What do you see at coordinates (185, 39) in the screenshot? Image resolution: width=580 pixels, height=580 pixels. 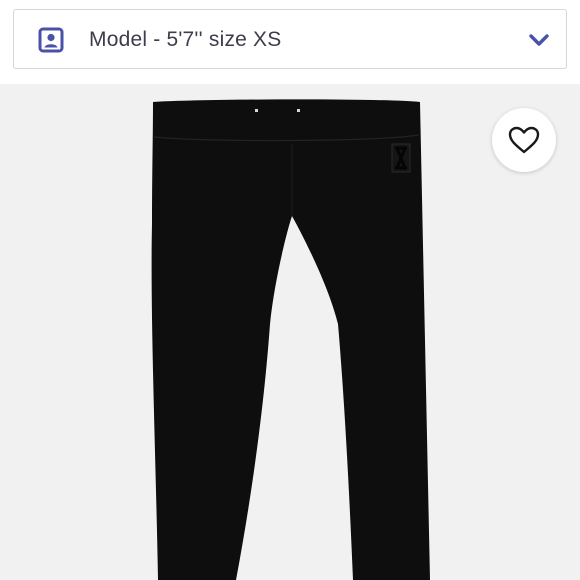 I see `model-size-label: Model - 5'7'' size XS` at bounding box center [185, 39].